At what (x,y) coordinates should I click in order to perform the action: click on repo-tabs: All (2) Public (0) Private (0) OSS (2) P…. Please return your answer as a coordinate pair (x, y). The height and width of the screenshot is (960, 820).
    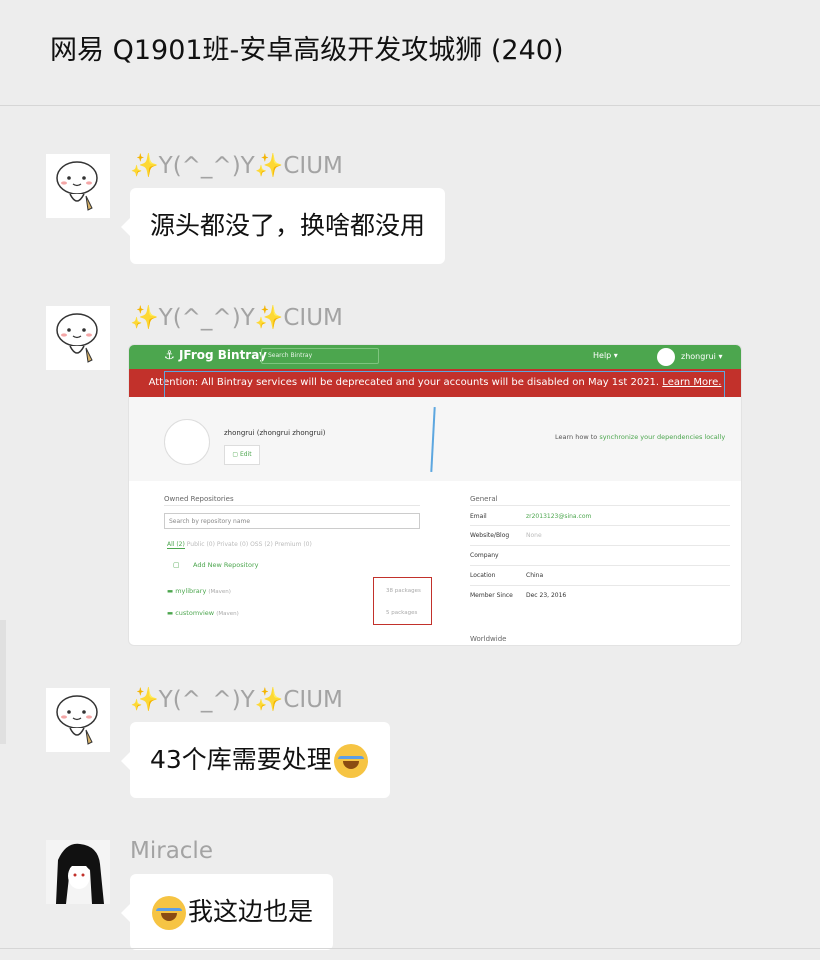
    Looking at the image, I should click on (239, 545).